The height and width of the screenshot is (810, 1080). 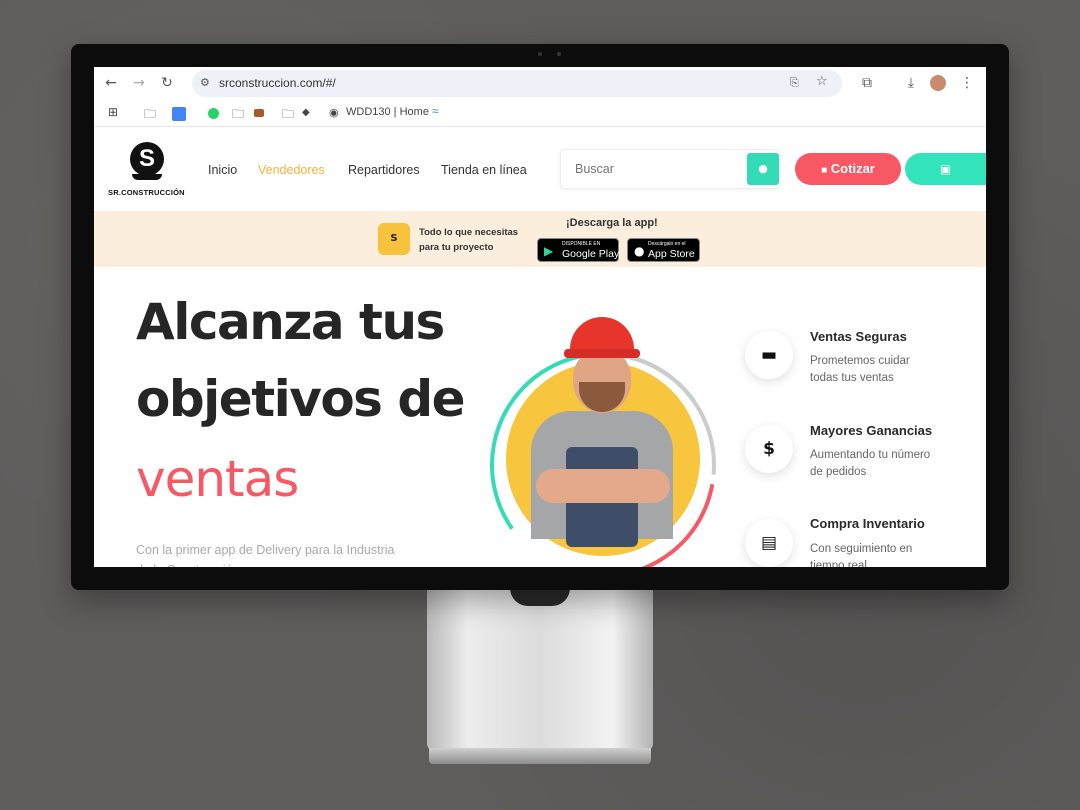 I want to click on nav-repartidores: Repartidores, so click(x=384, y=170).